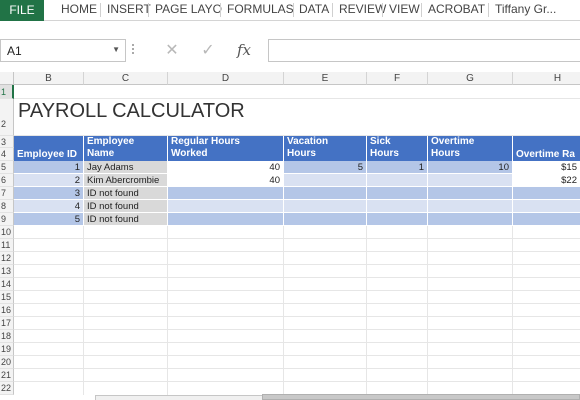  Describe the element at coordinates (260, 10) in the screenshot. I see `tab-formulas: FORMULAS` at that location.